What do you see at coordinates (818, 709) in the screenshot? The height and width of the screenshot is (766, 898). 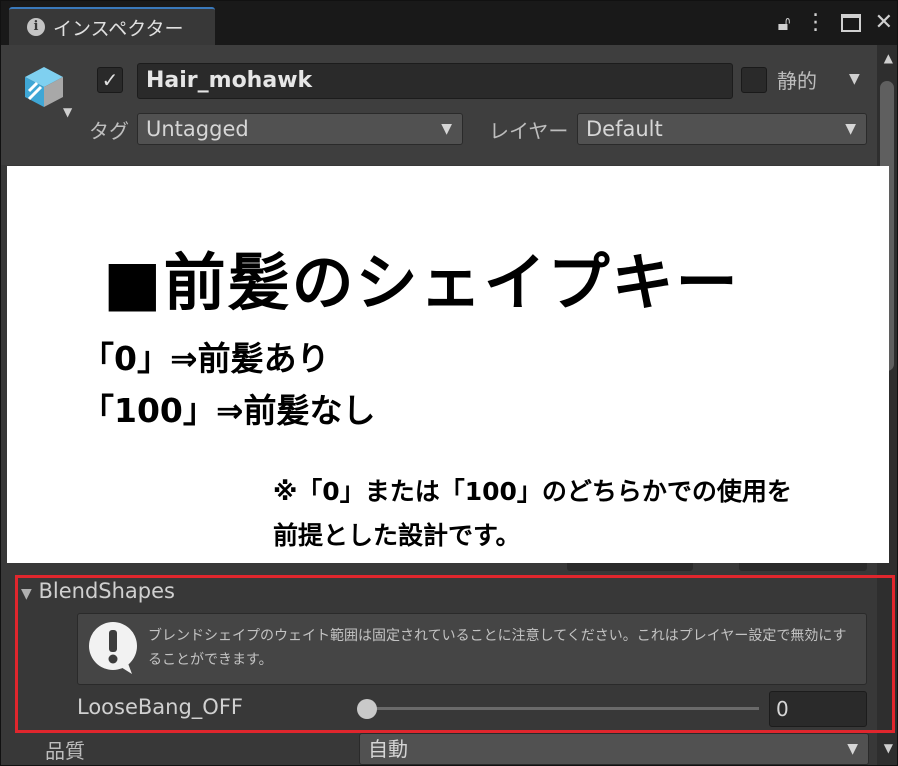 I see `blendshape-value-field: 0` at bounding box center [818, 709].